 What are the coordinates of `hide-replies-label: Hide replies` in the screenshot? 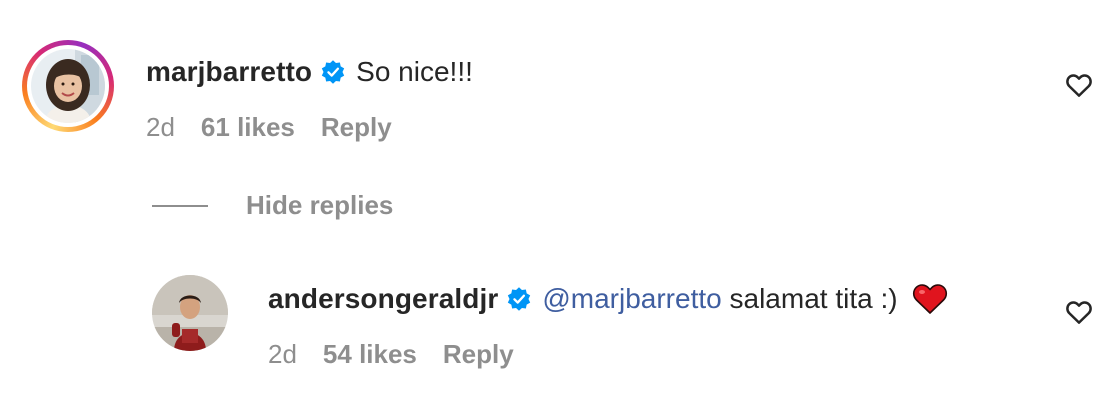 It's located at (320, 205).